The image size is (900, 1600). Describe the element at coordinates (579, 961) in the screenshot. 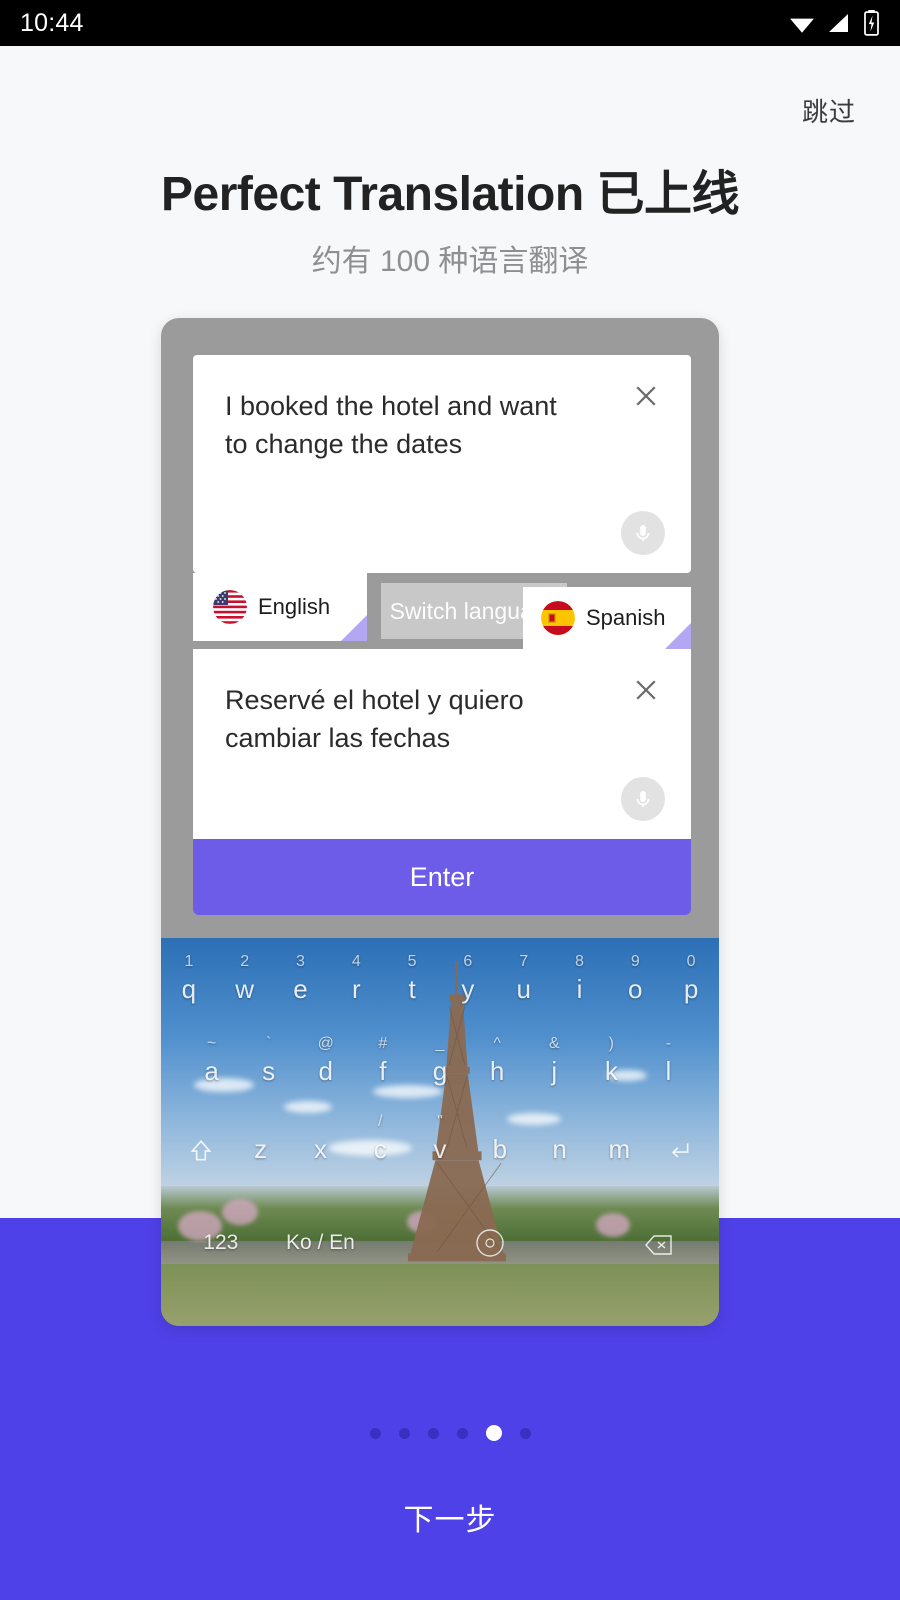

I see `key-alt: 8` at that location.